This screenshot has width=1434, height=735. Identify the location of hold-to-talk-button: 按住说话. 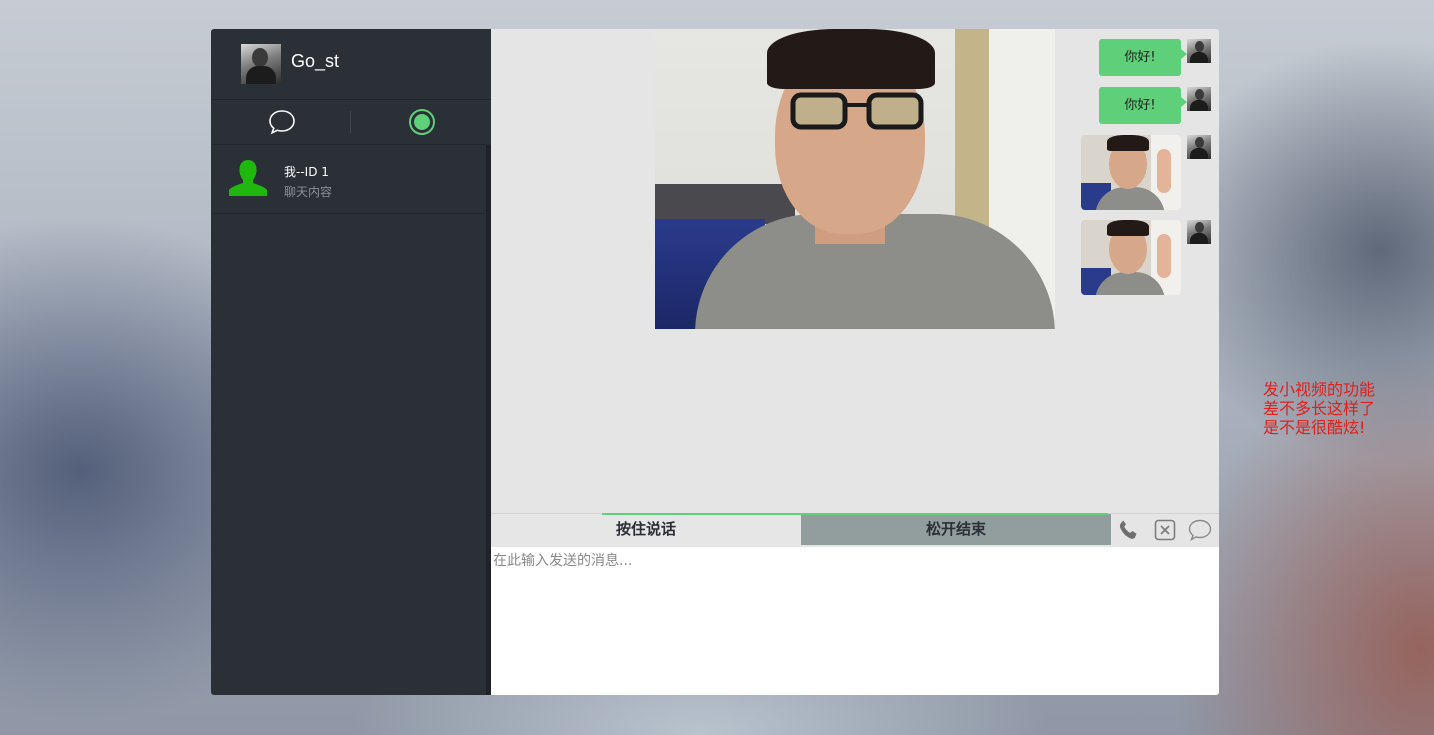
(646, 529).